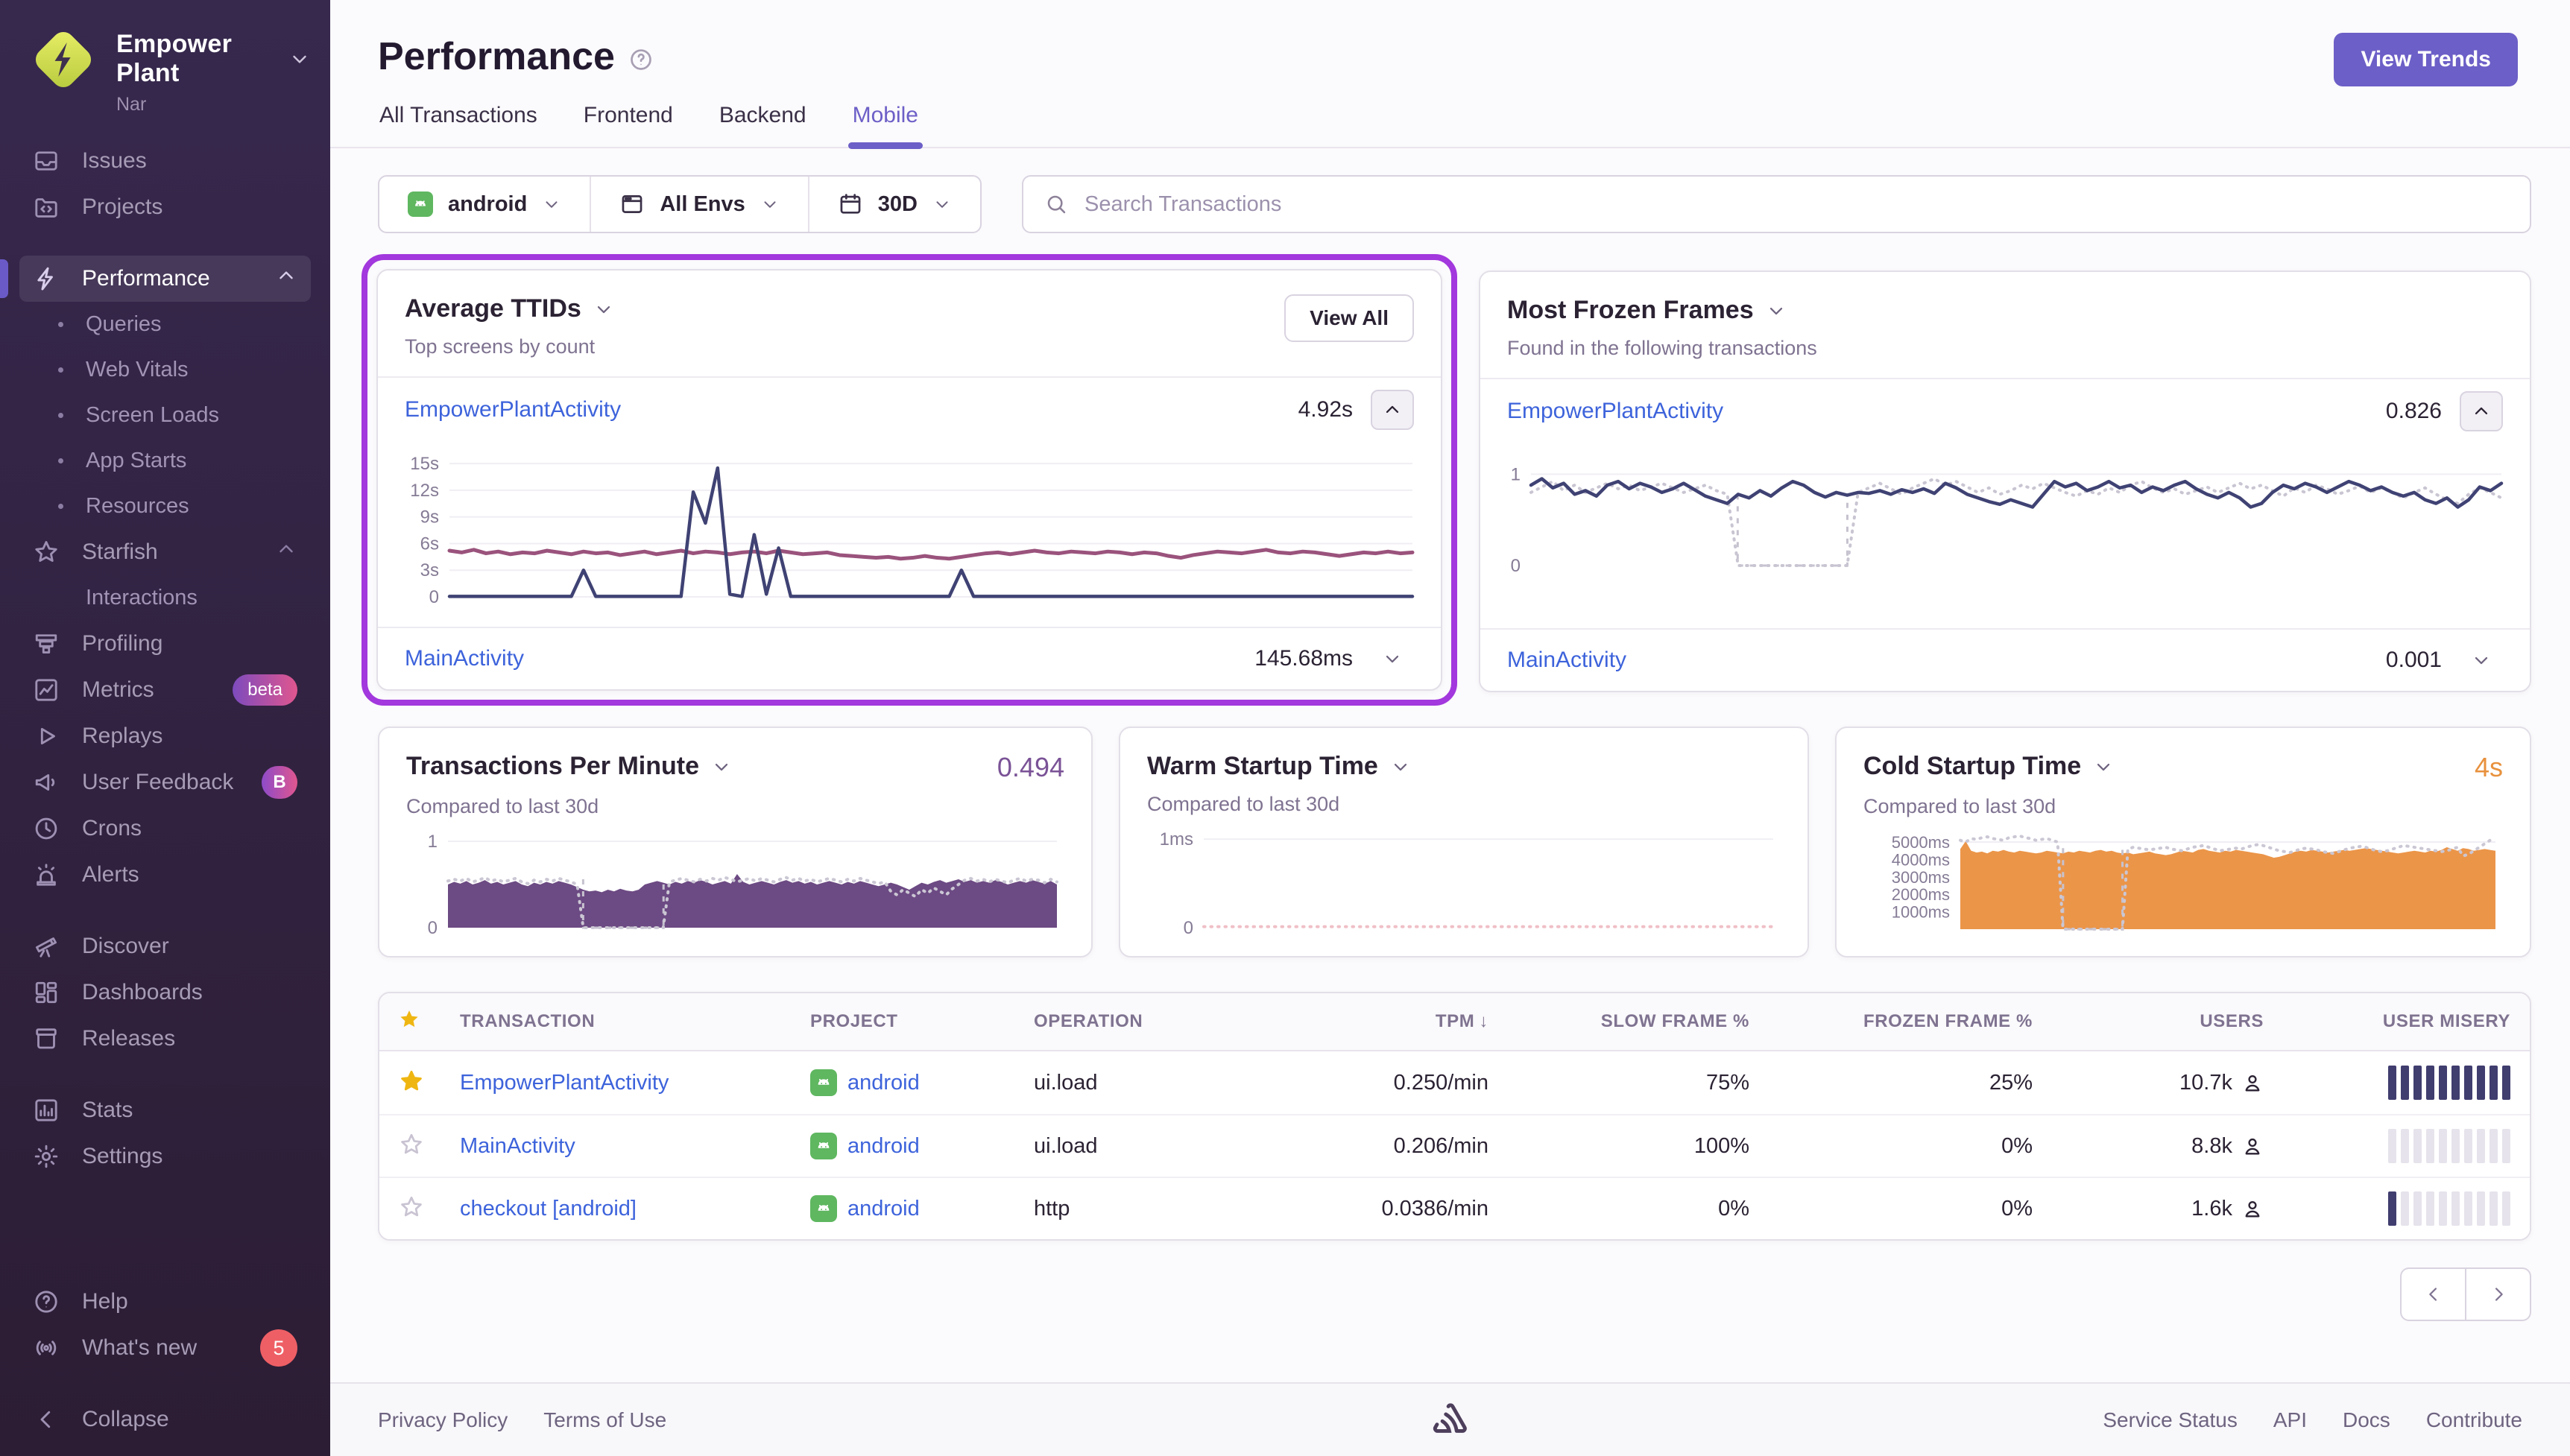  Describe the element at coordinates (165, 598) in the screenshot. I see `sidebar-subitem-interactions: Interactions` at that location.